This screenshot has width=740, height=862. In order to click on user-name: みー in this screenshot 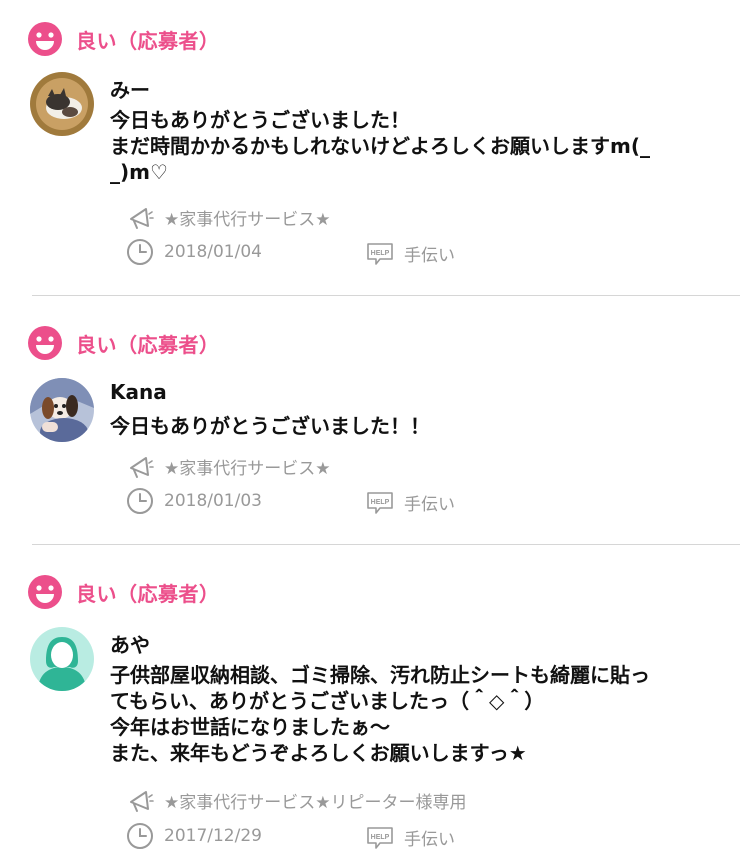, I will do `click(130, 90)`.